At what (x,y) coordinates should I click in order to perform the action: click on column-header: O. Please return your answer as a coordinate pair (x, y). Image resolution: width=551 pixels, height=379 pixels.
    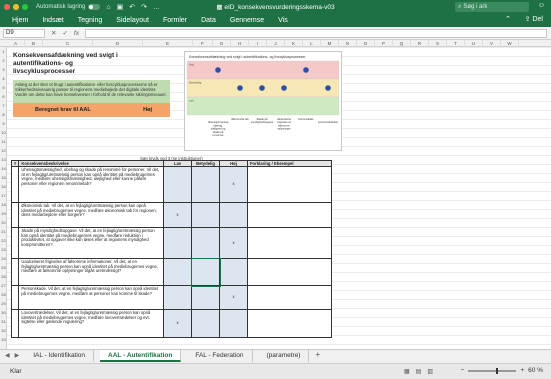
    Looking at the image, I should click on (366, 43).